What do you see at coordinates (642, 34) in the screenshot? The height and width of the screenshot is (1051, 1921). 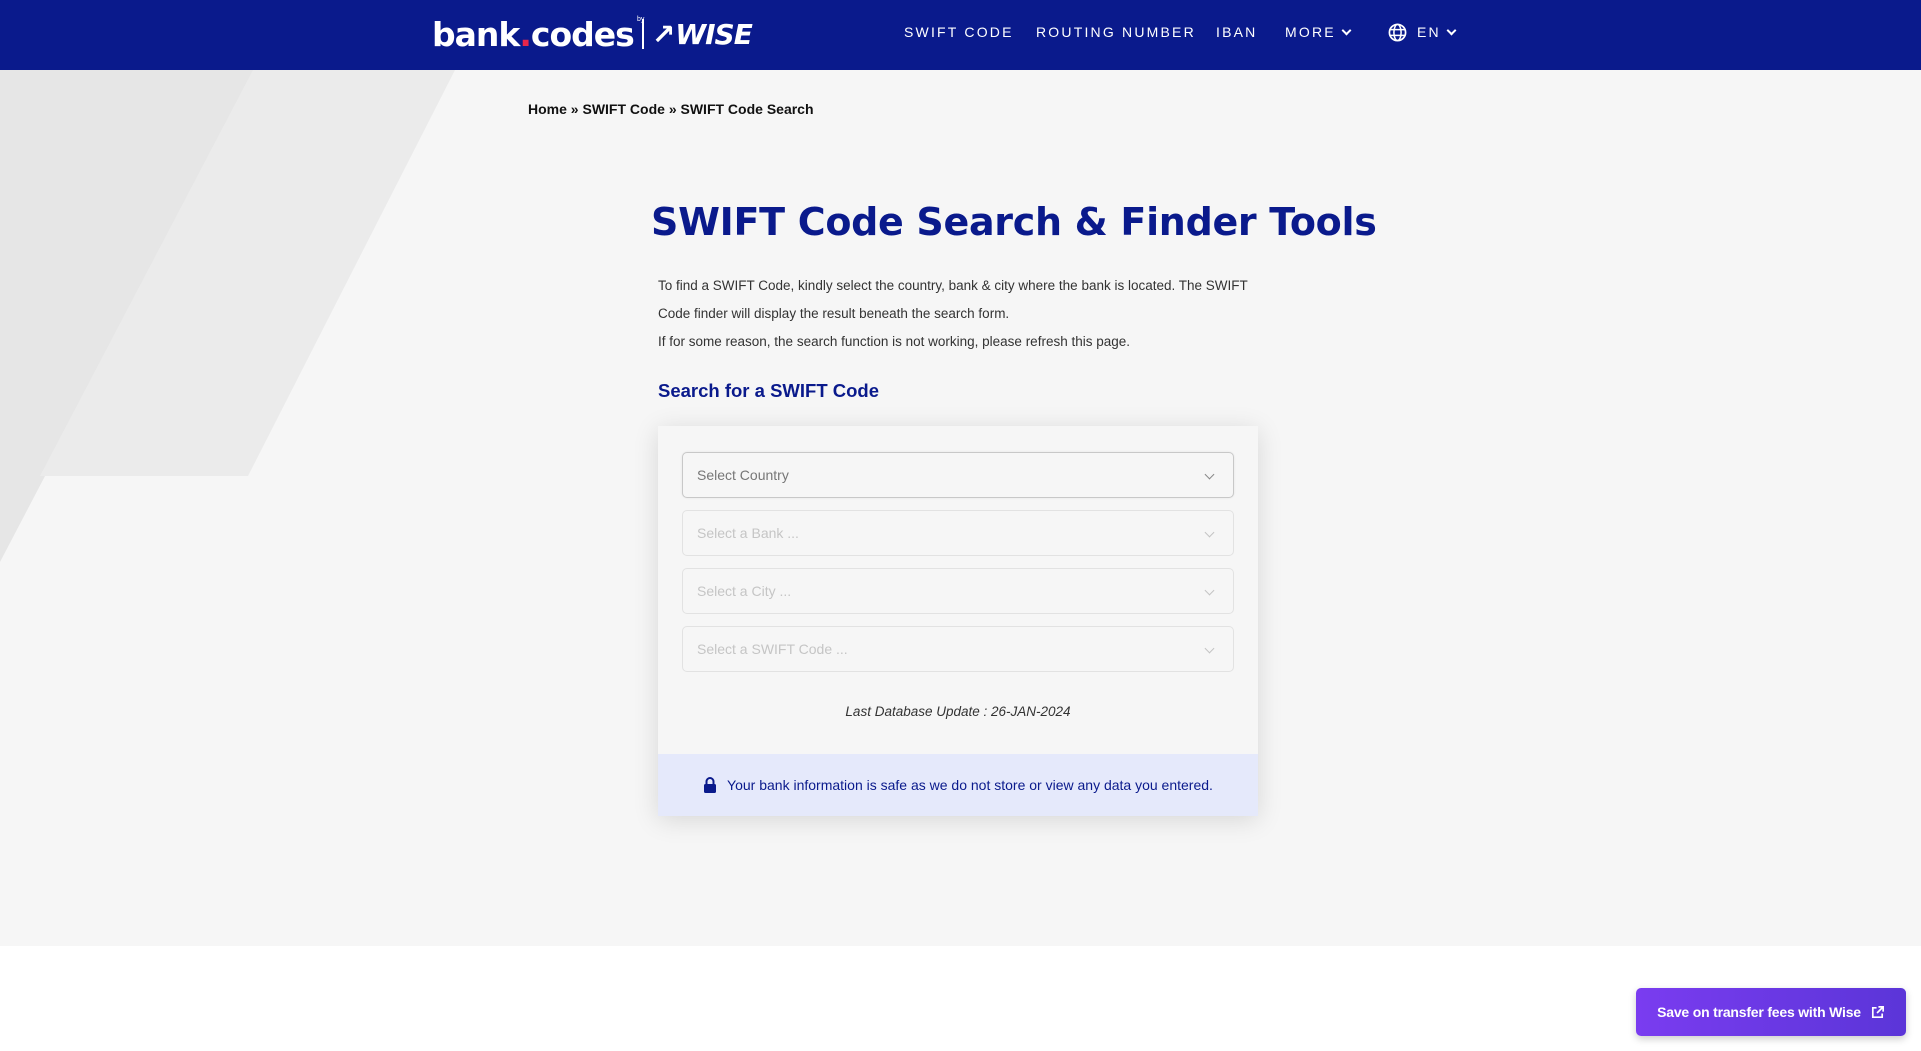 I see `logo-divider` at bounding box center [642, 34].